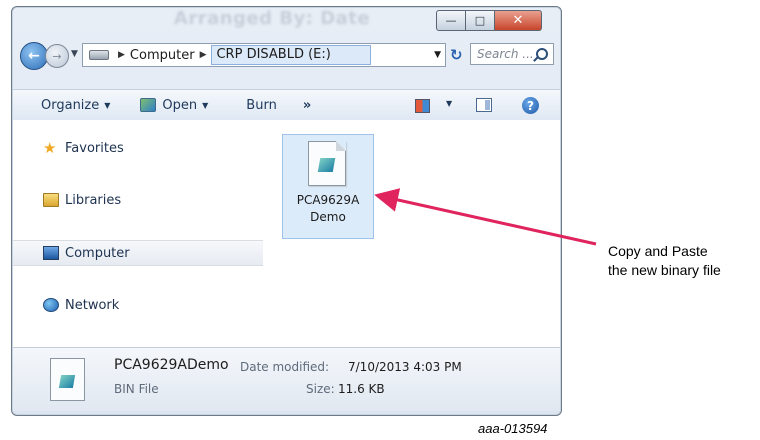  I want to click on figure-id: aaa-013594, so click(513, 428).